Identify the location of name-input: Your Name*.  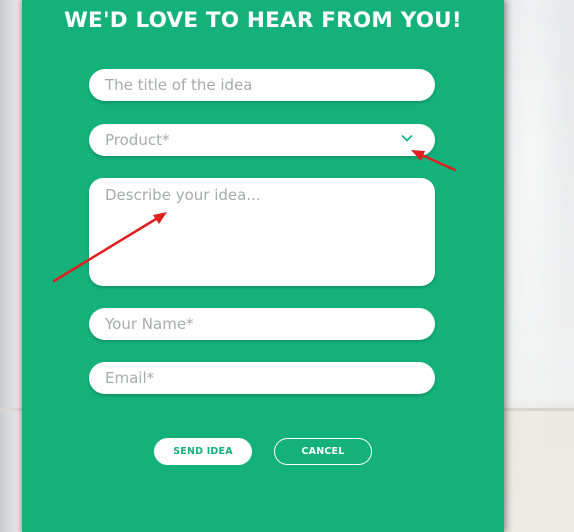
(262, 324).